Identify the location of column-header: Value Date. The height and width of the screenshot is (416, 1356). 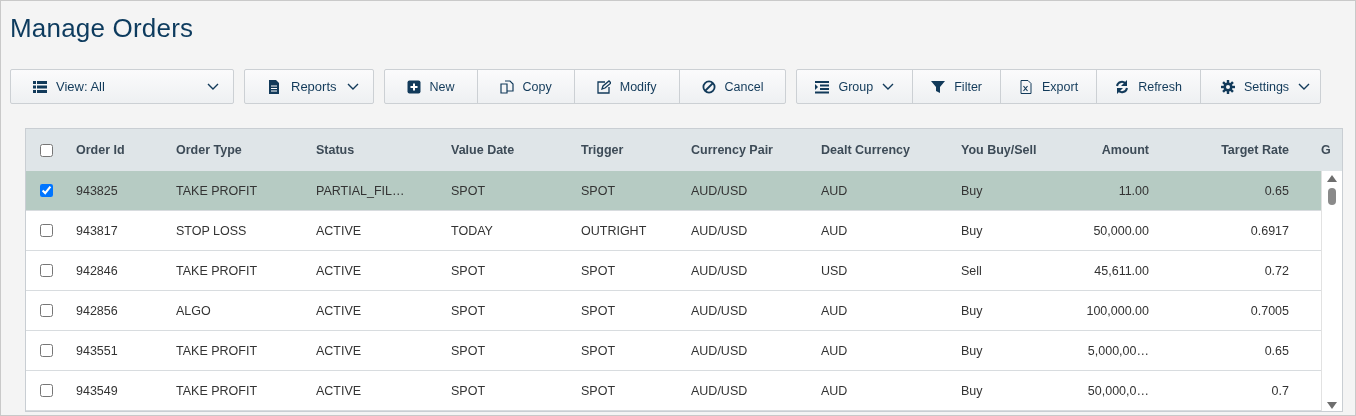
(516, 150).